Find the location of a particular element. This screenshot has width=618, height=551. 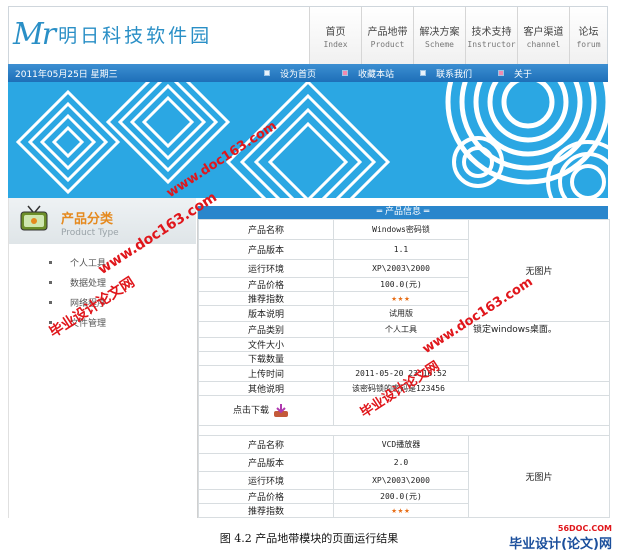

nav-item-instructor: 技术支持 Instructor is located at coordinates (491, 36).